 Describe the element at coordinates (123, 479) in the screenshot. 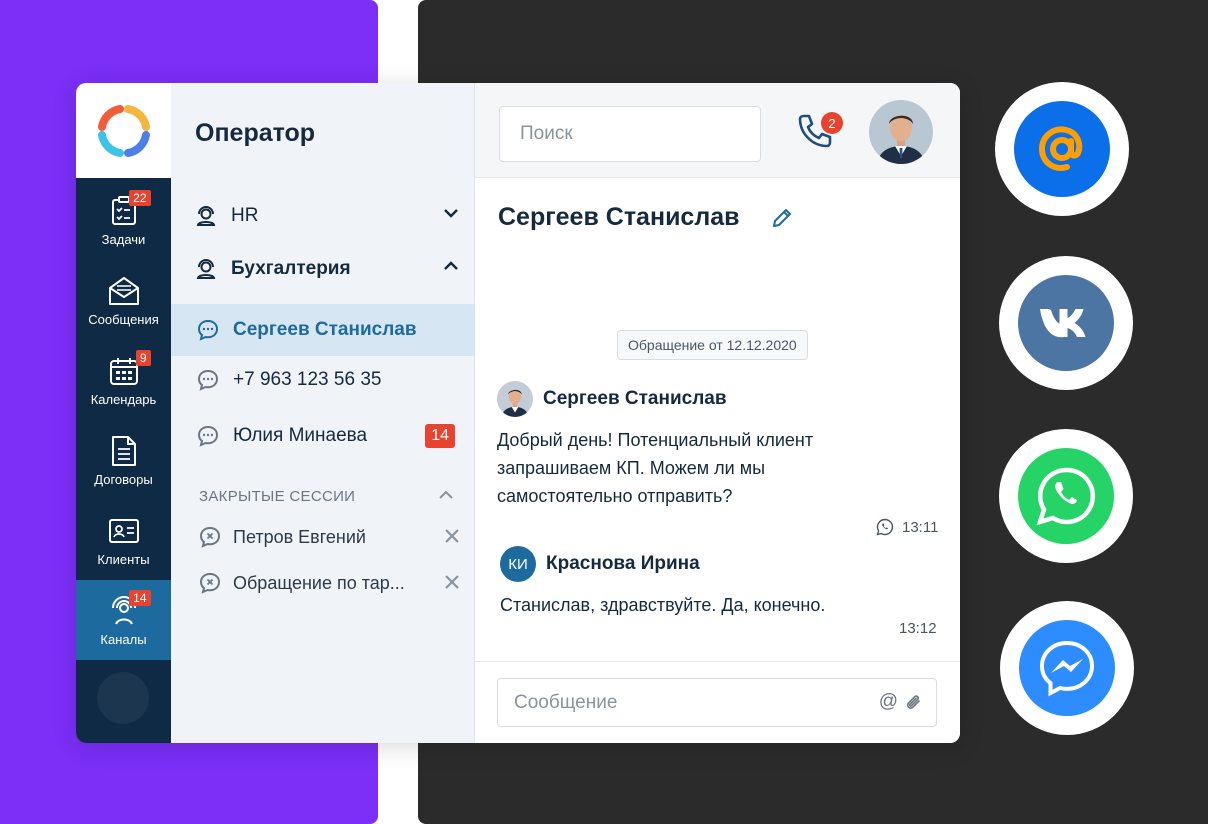

I see `rail-item-label: Договоры` at that location.